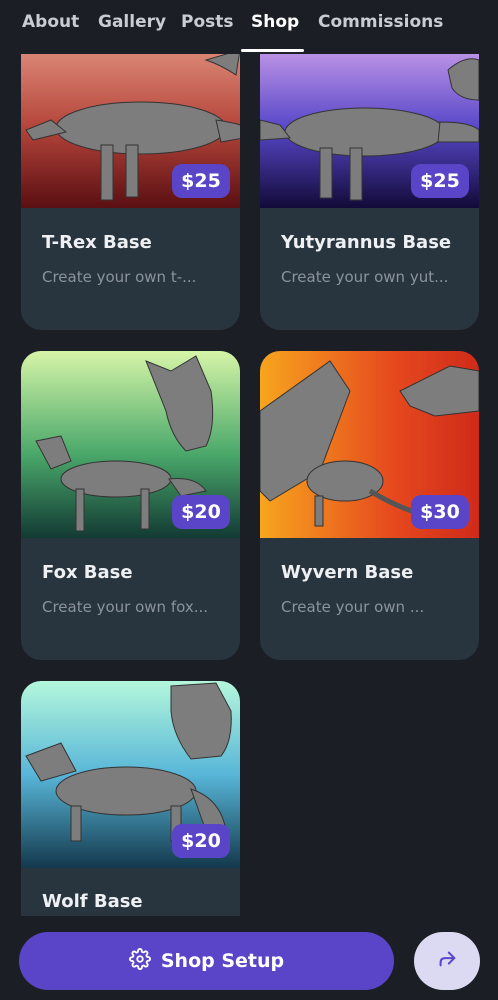  Describe the element at coordinates (440, 512) in the screenshot. I see `price-badge: $30` at that location.